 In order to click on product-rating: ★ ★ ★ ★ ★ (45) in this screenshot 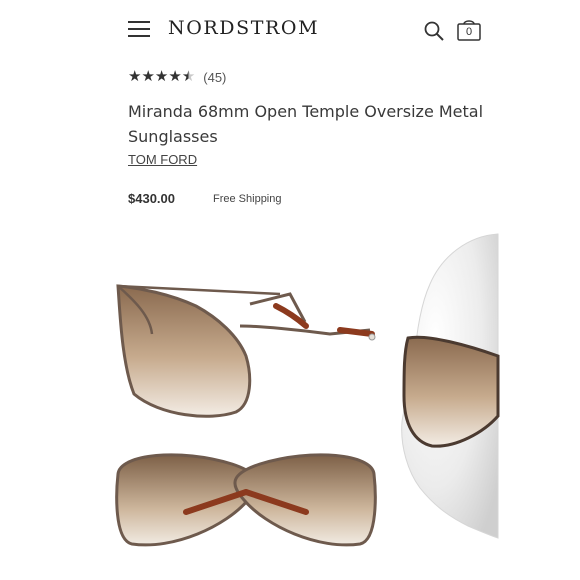, I will do `click(177, 77)`.